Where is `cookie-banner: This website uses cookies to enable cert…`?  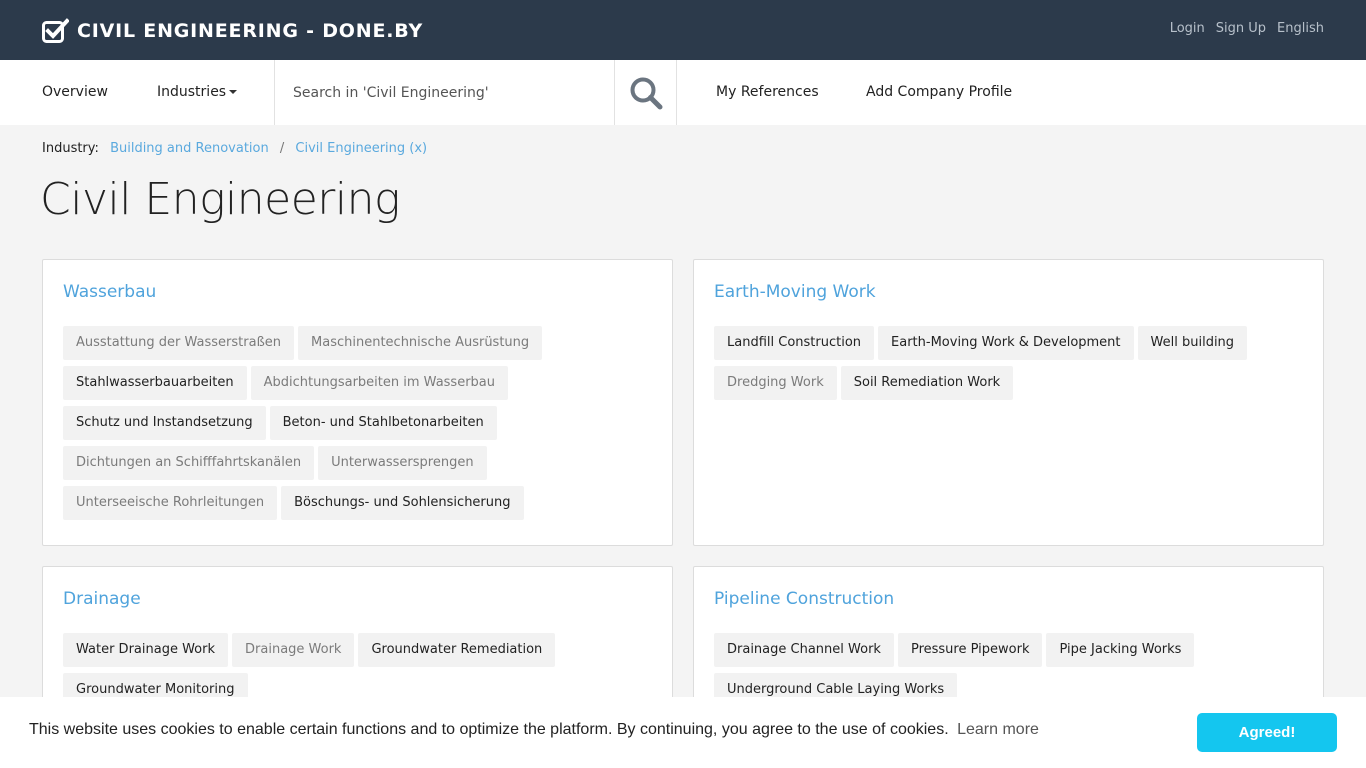 cookie-banner: This website uses cookies to enable cert… is located at coordinates (683, 732).